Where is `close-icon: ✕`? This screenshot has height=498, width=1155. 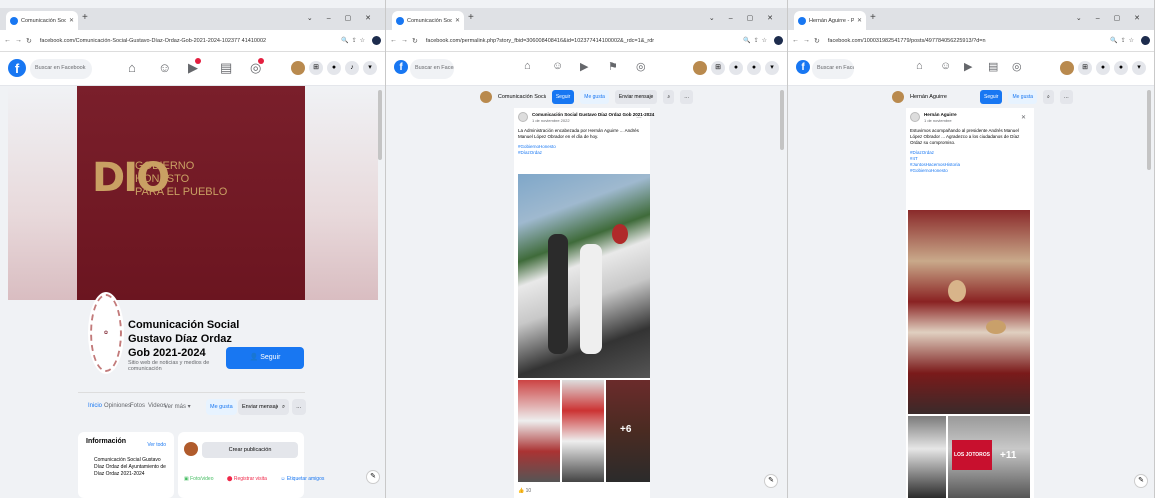
close-icon: ✕ is located at coordinates (1023, 117).